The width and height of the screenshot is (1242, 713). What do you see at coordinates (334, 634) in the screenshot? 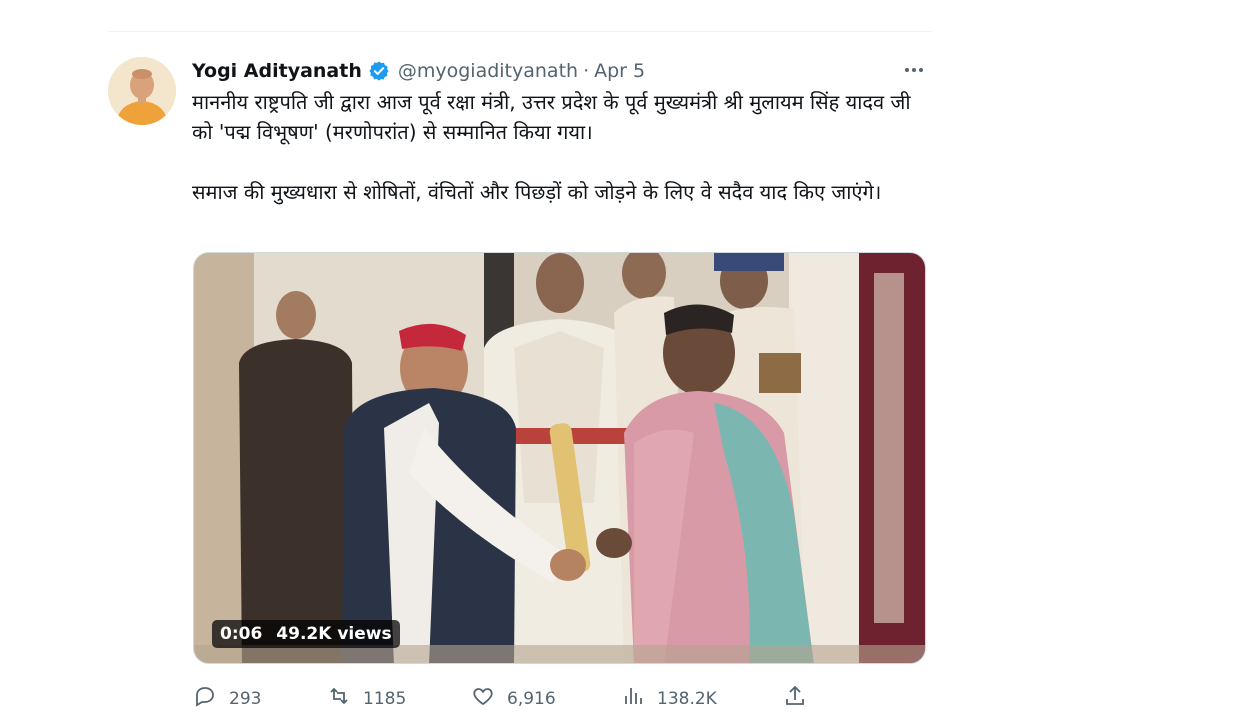
I see `video-views: 49.2K views` at bounding box center [334, 634].